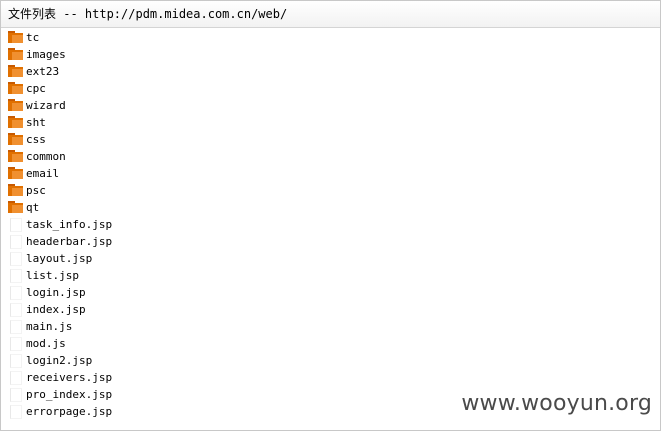  What do you see at coordinates (36, 122) in the screenshot?
I see `folder-name: sht` at bounding box center [36, 122].